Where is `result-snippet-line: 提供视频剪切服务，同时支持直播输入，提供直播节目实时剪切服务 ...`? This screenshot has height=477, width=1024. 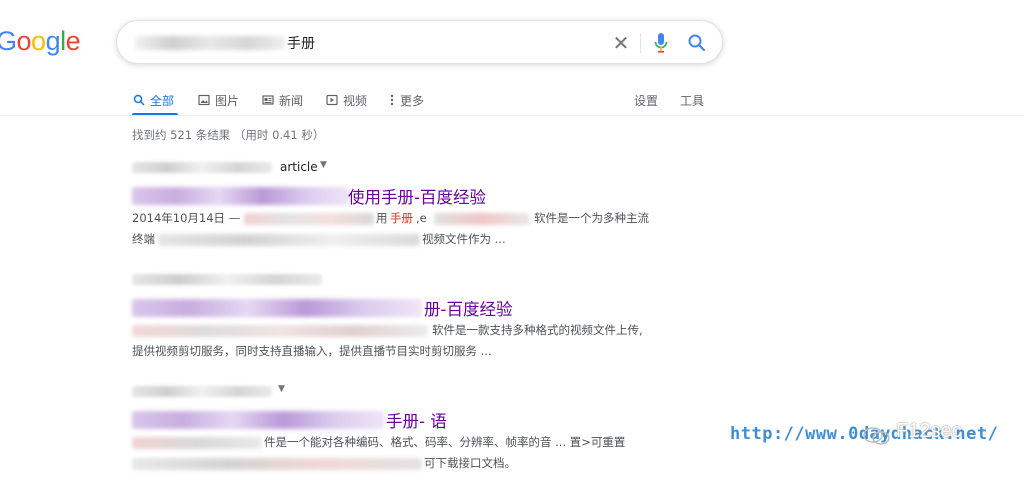
result-snippet-line: 提供视频剪切服务，同时支持直播输入，提供直播节目实时剪切服务 ... is located at coordinates (412, 351).